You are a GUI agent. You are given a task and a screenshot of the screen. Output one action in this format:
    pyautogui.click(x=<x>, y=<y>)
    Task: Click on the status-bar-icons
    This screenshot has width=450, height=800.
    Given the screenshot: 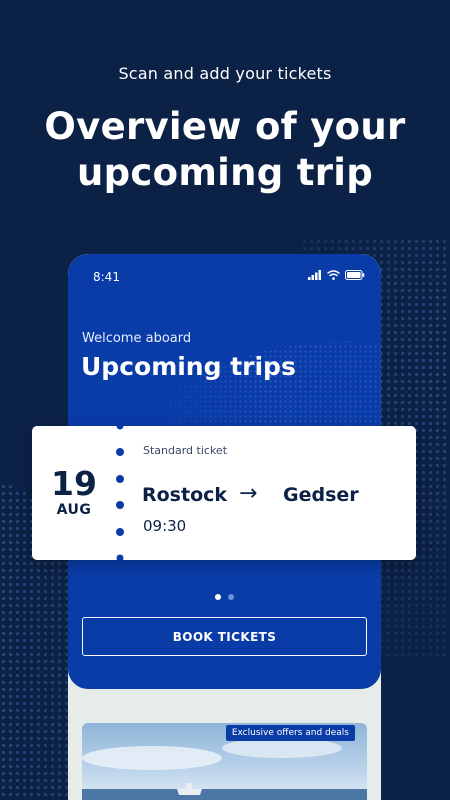 What is the action you would take?
    pyautogui.click(x=336, y=275)
    